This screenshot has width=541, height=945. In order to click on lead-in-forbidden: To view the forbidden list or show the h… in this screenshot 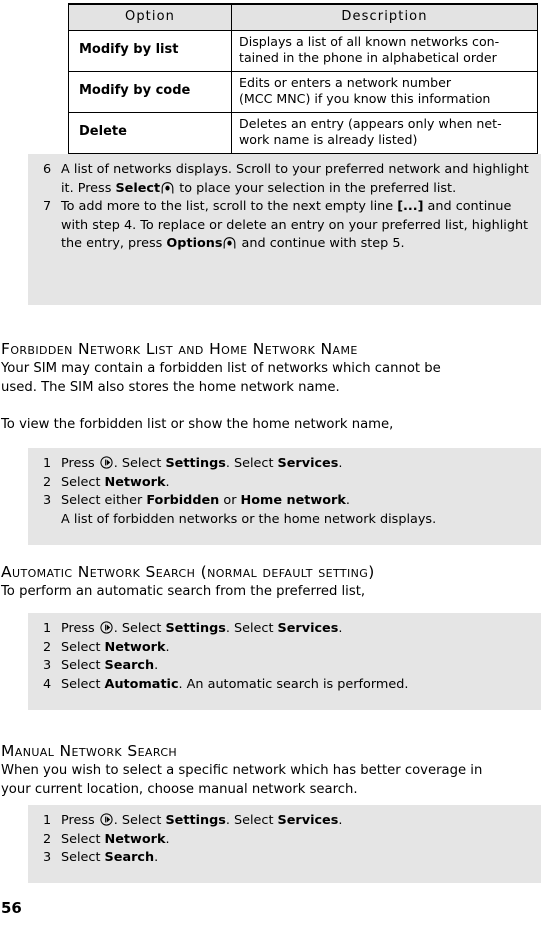, I will do `click(197, 424)`.